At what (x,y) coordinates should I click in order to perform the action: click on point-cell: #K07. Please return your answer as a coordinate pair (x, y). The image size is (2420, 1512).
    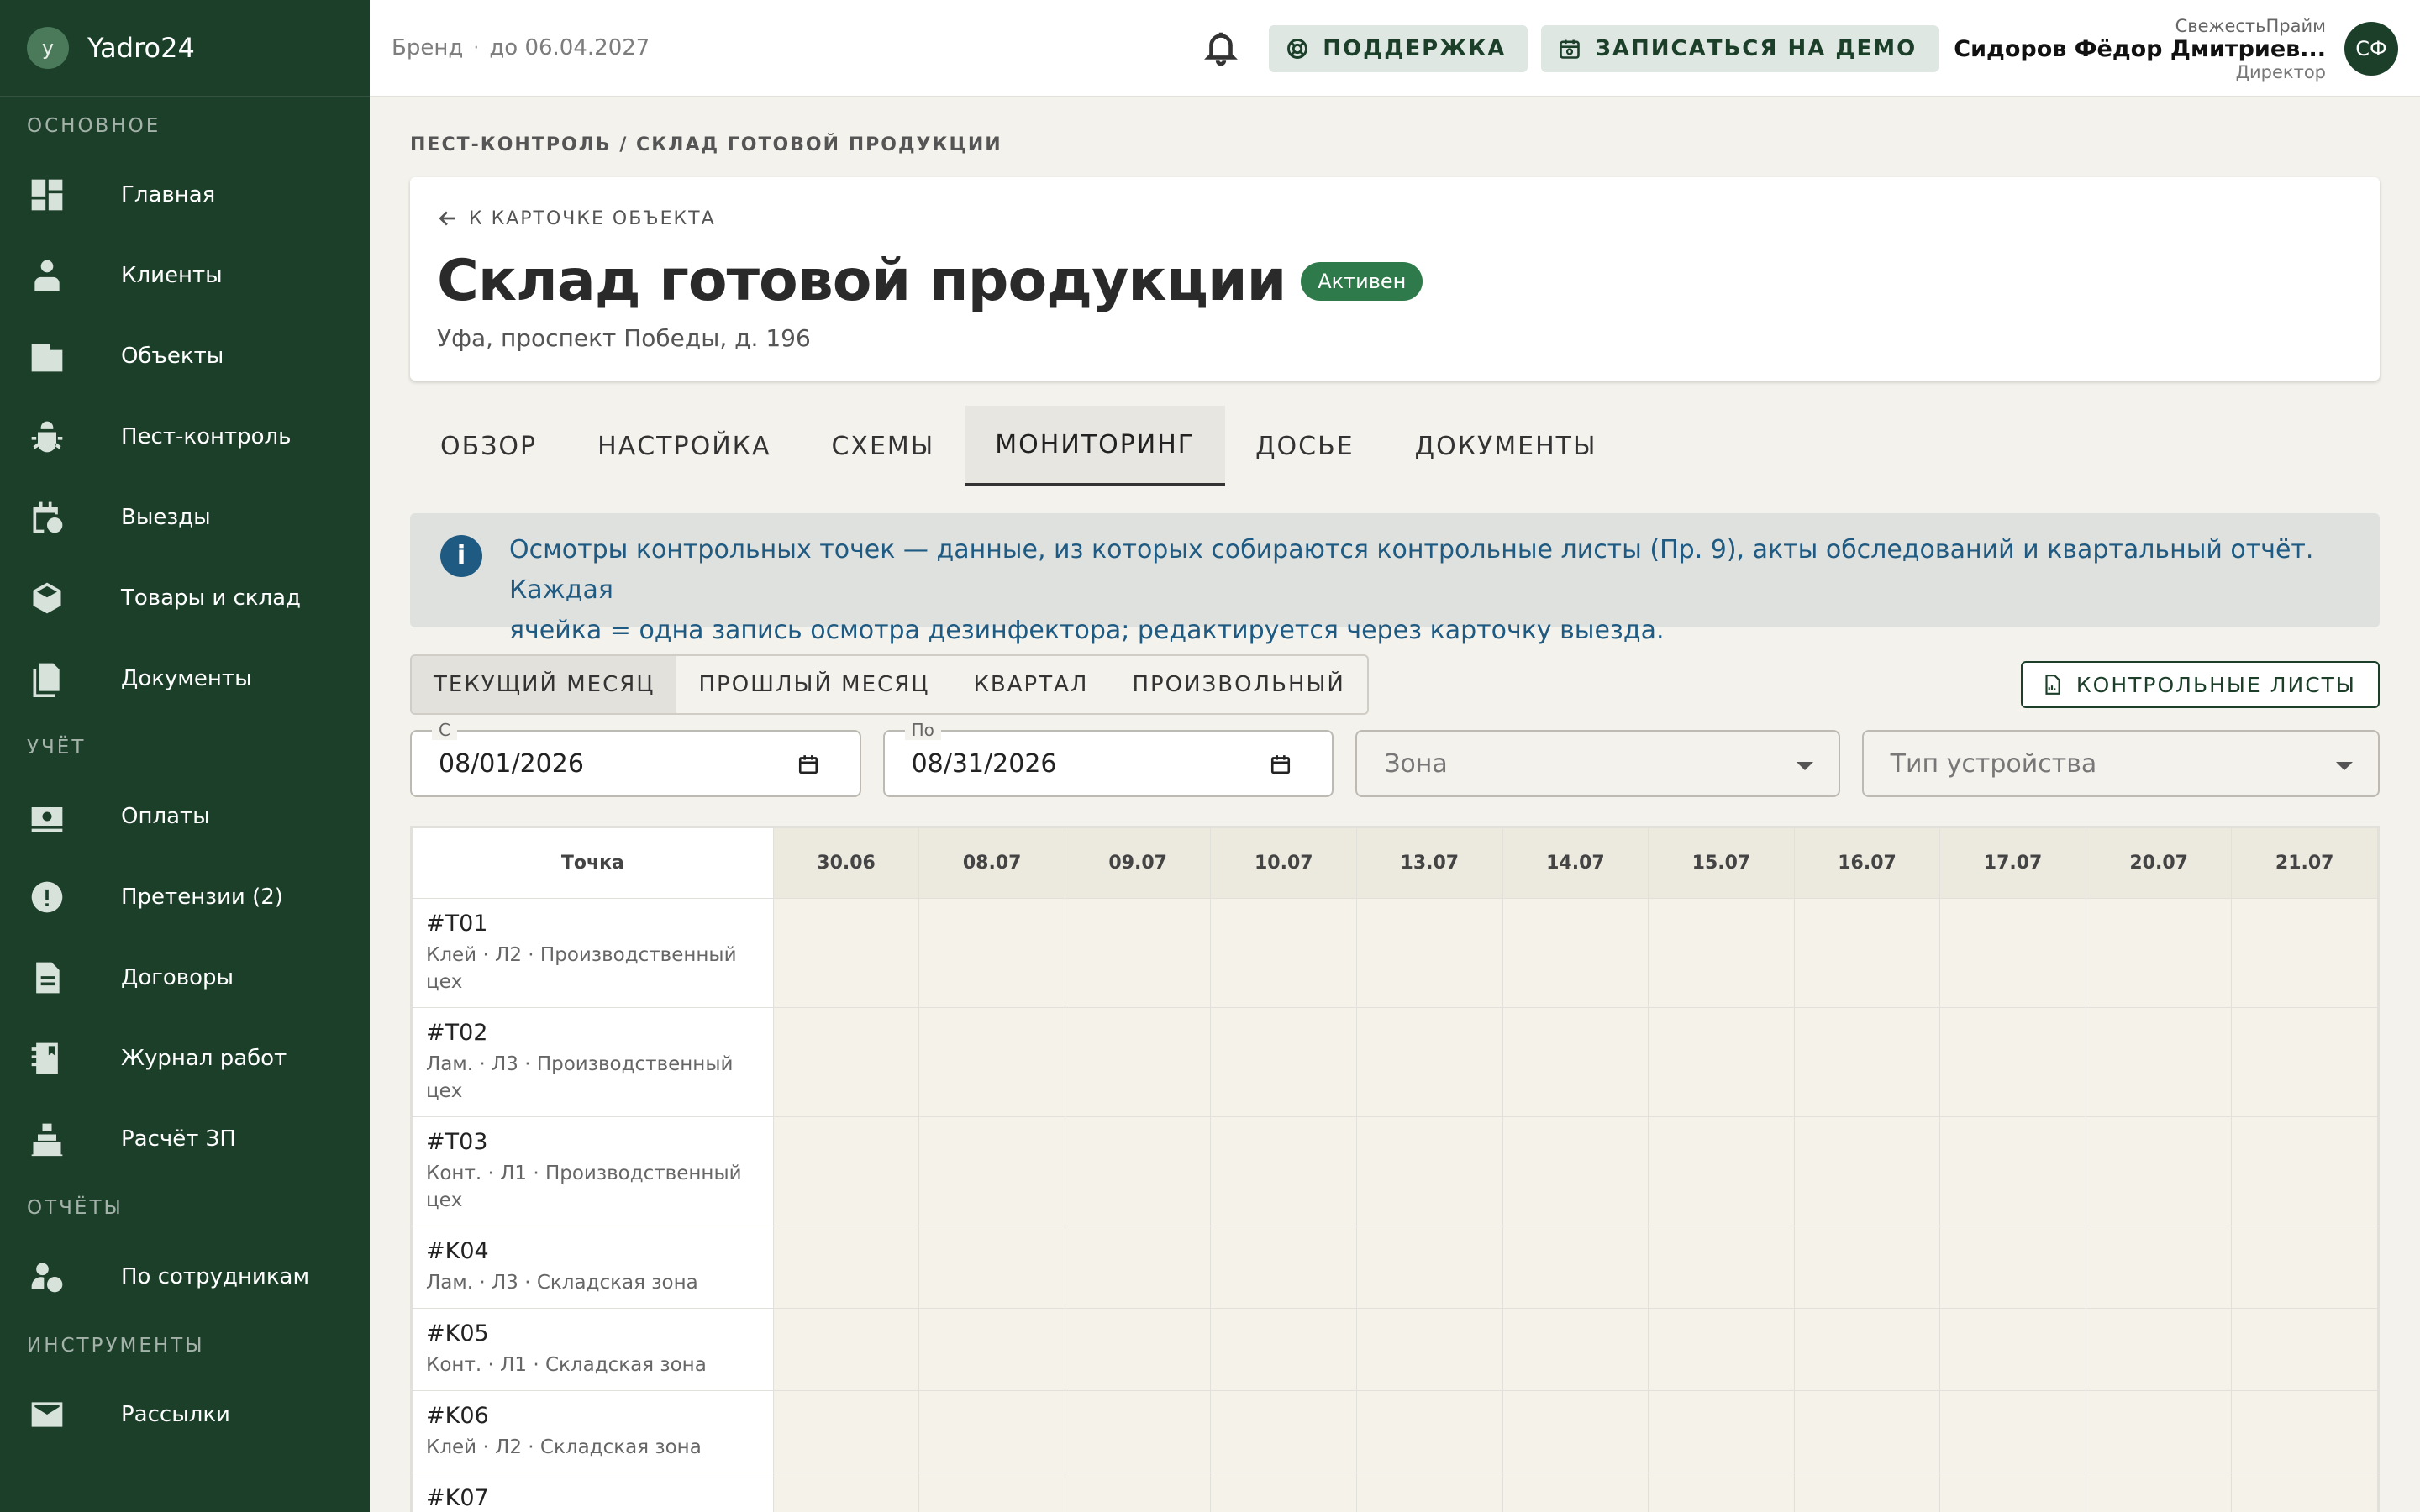
    Looking at the image, I should click on (593, 1492).